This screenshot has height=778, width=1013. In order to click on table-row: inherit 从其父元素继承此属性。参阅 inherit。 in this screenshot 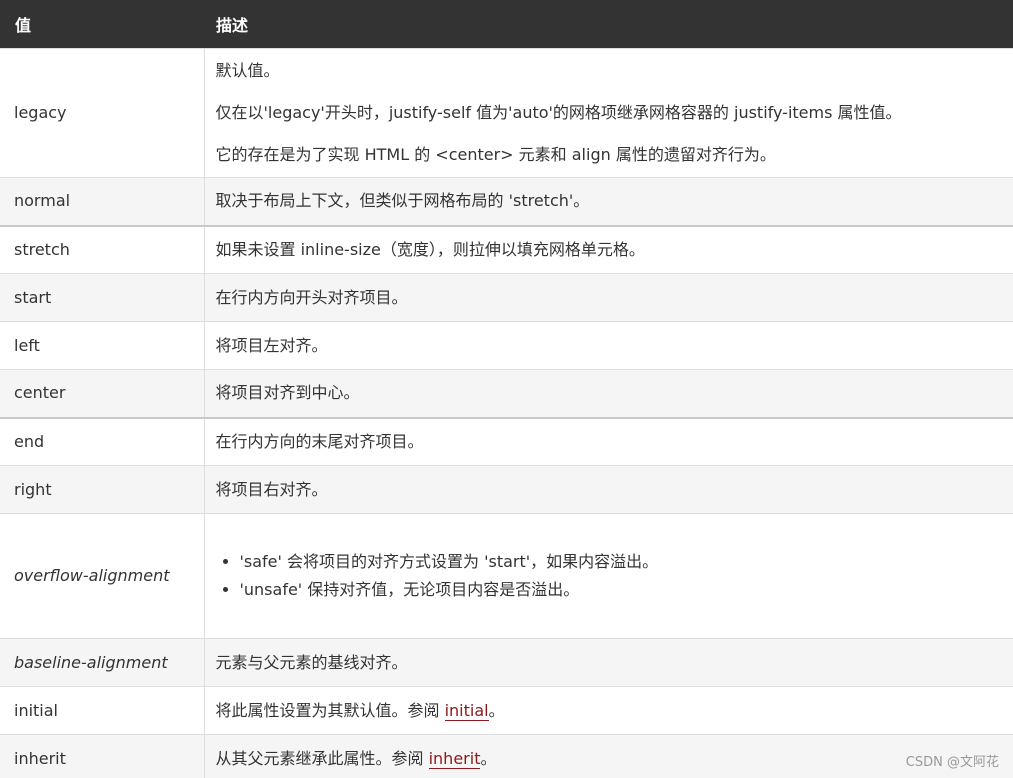, I will do `click(506, 756)`.